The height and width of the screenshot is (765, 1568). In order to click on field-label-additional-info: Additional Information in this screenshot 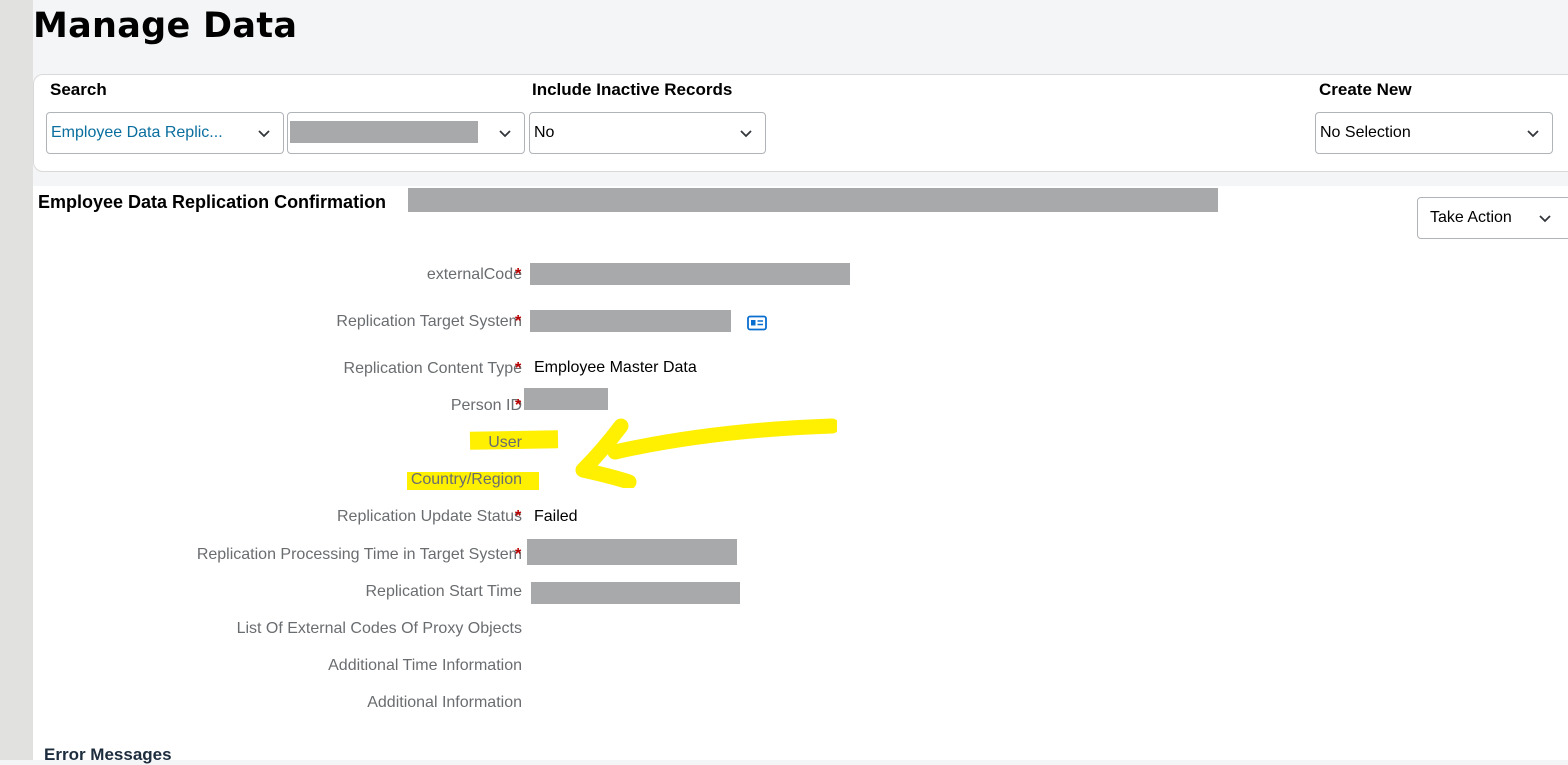, I will do `click(444, 702)`.